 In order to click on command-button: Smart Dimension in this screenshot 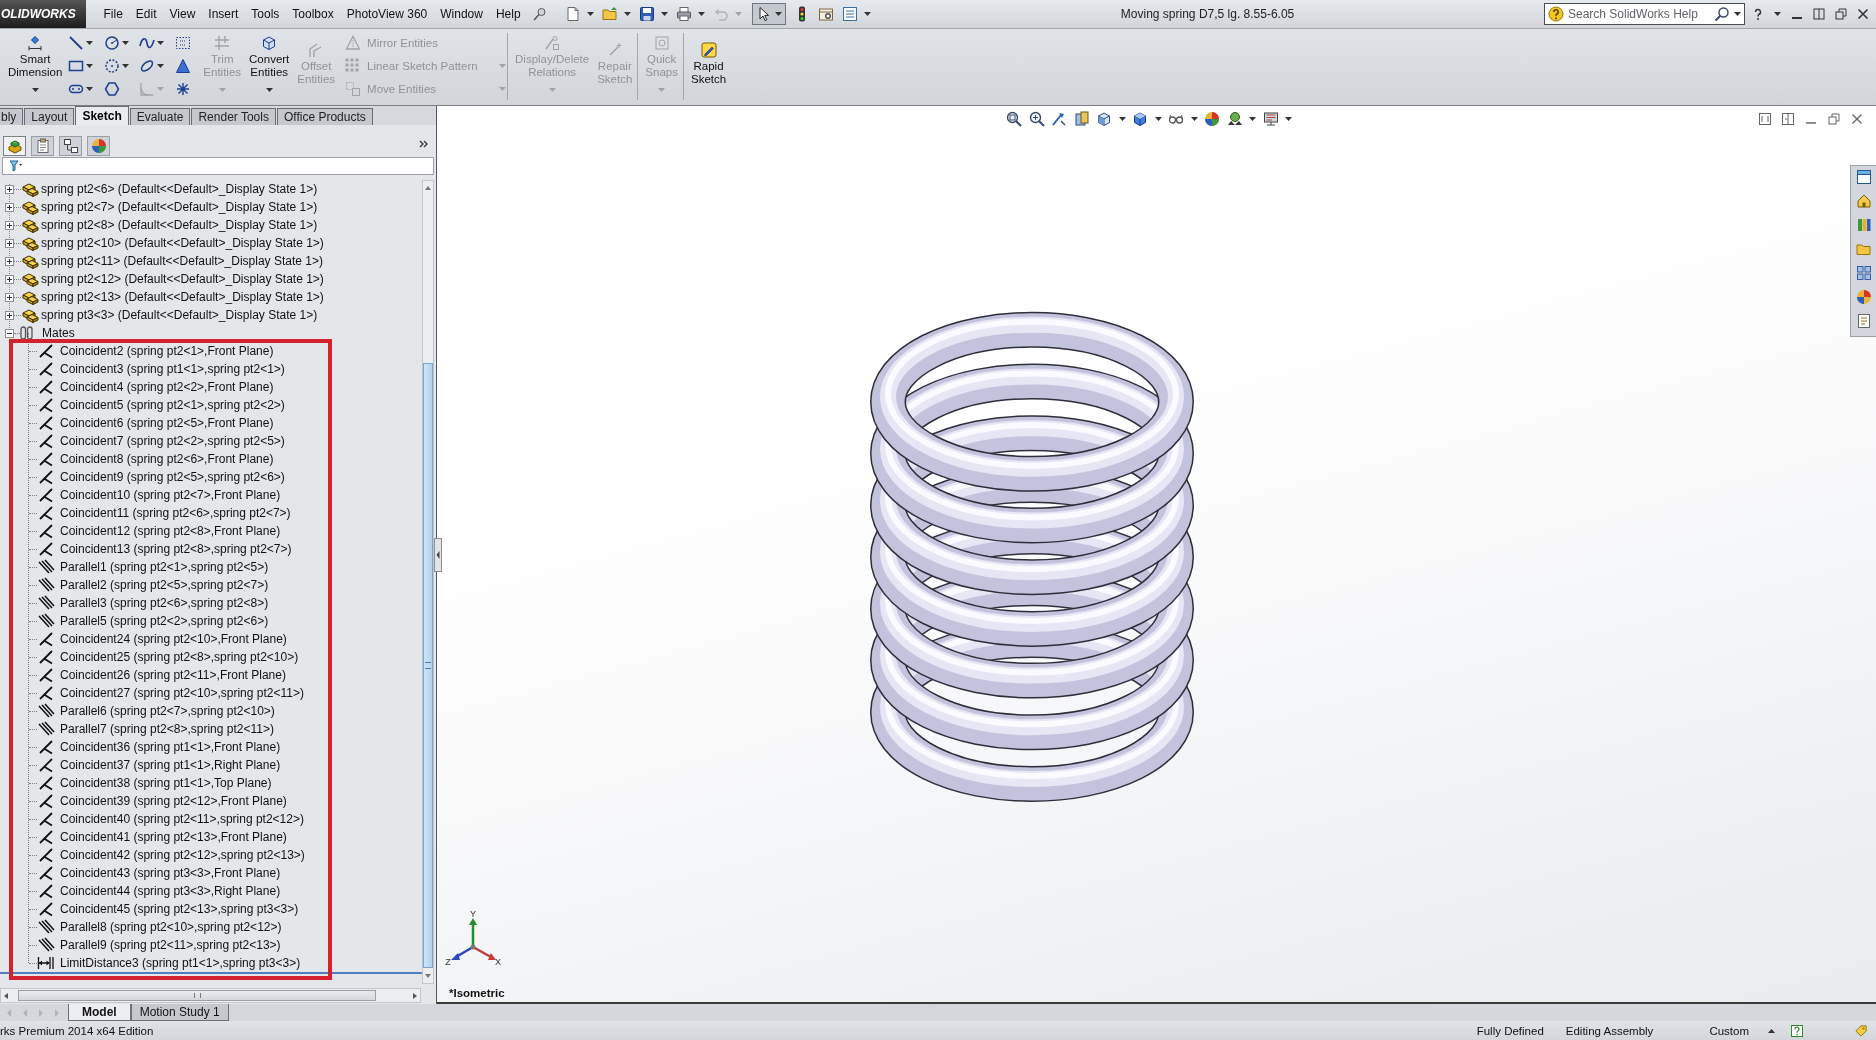, I will do `click(35, 62)`.